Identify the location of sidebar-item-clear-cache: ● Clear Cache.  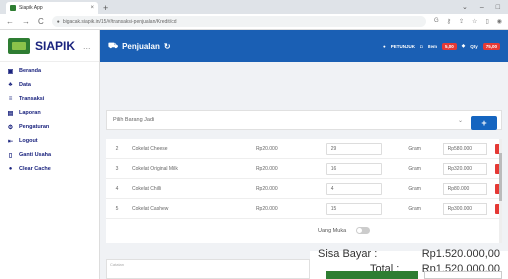
(49, 169).